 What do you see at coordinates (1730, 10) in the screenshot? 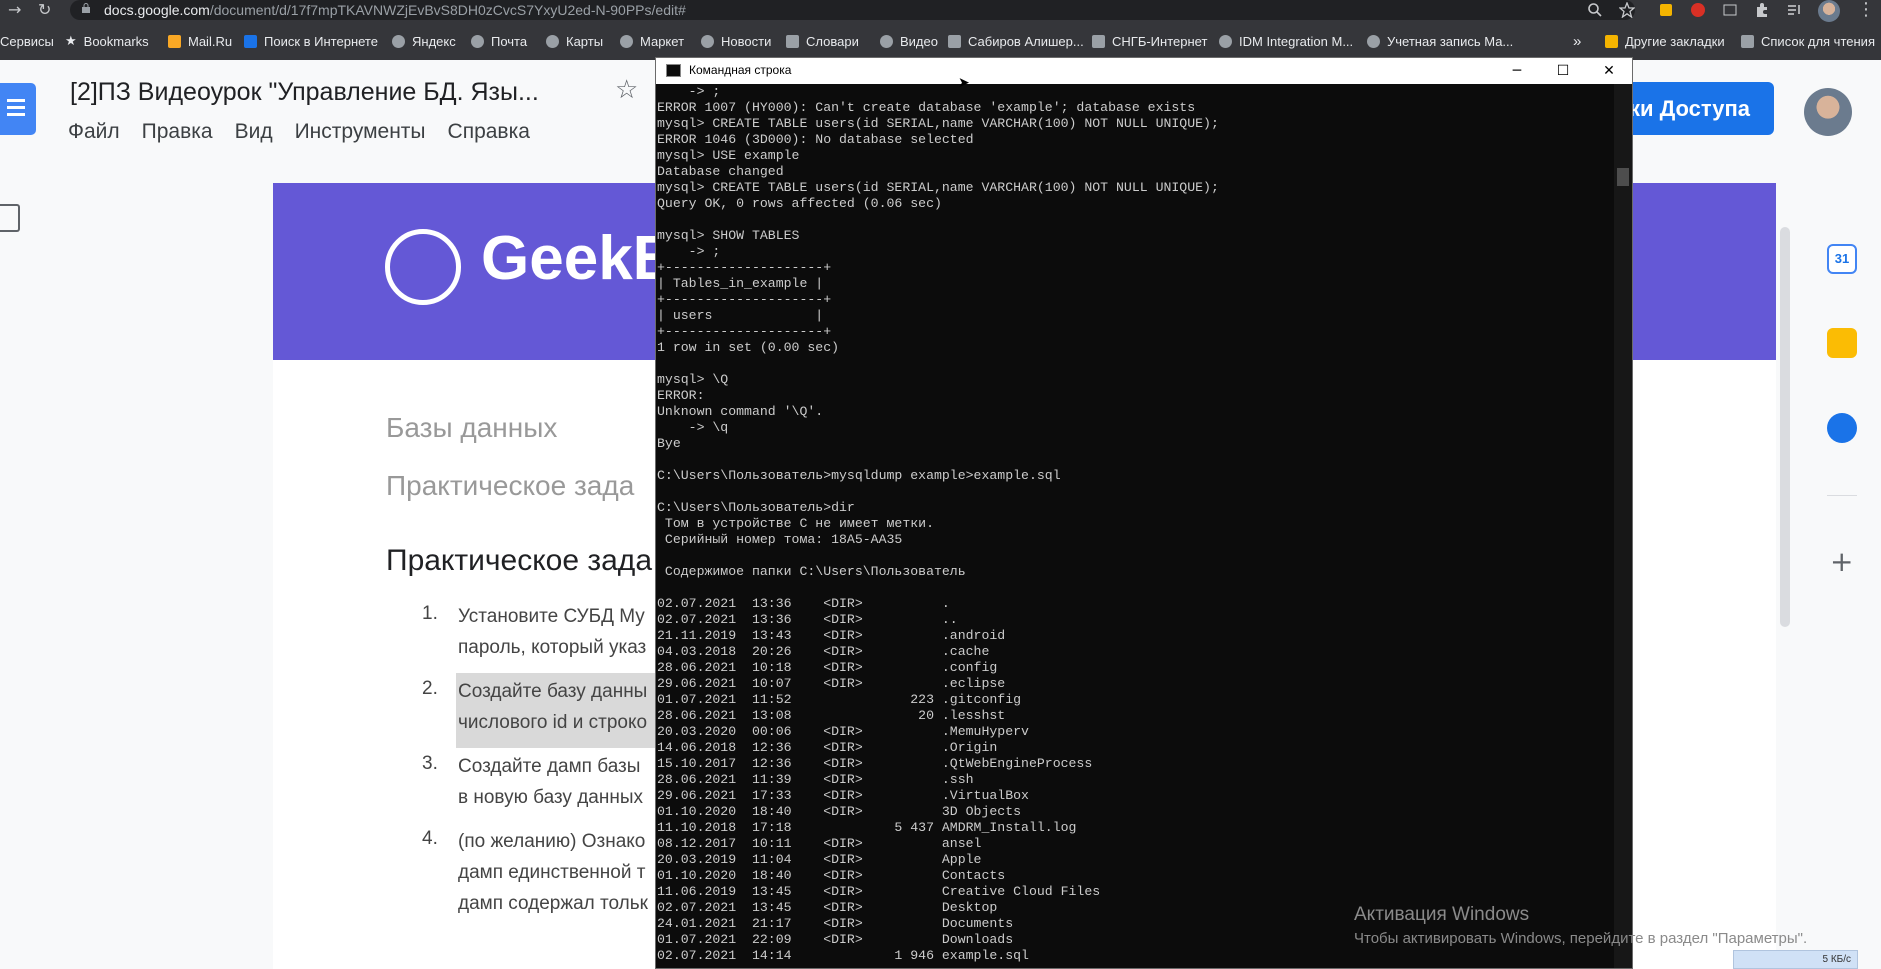
I see `window-extension-icon` at bounding box center [1730, 10].